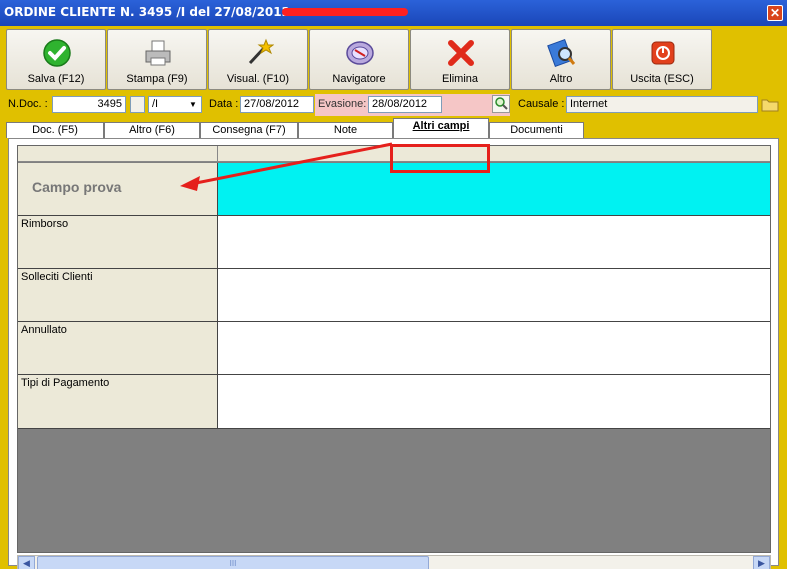 Image resolution: width=787 pixels, height=569 pixels. I want to click on view-label: Visual. (F10), so click(258, 79).